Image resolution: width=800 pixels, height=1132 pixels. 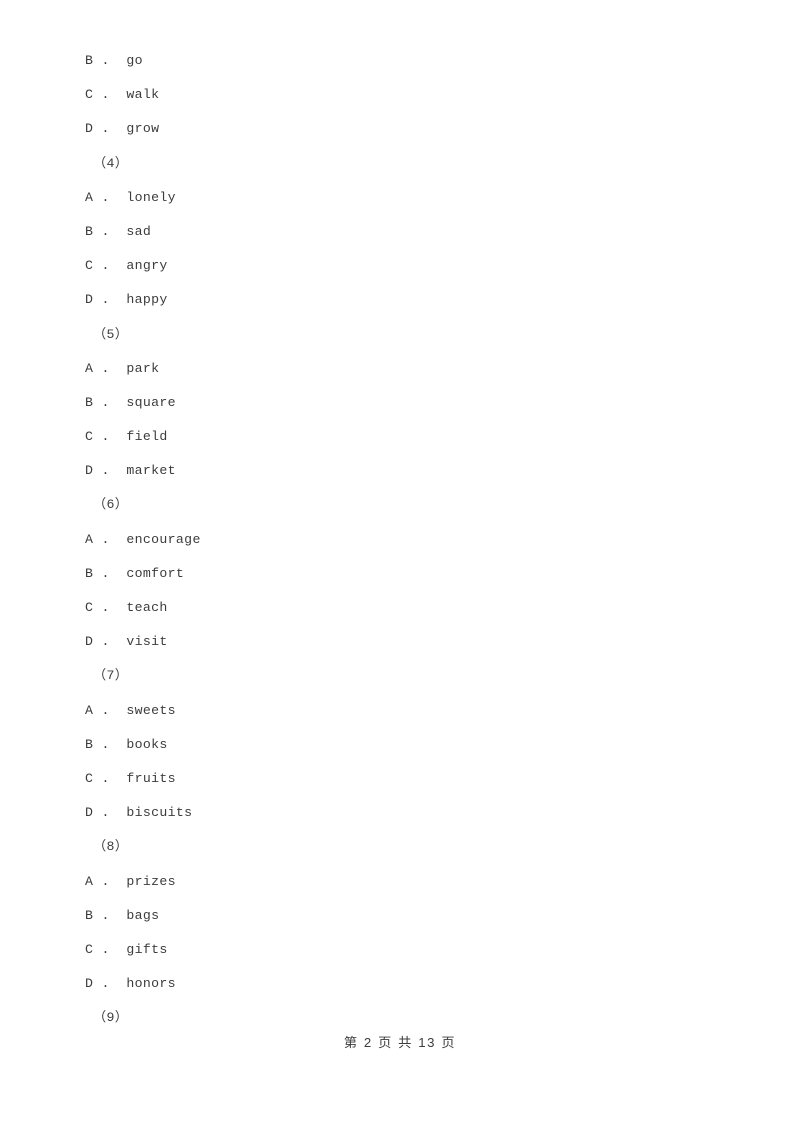 I want to click on question-number: （9）, so click(x=111, y=1018).